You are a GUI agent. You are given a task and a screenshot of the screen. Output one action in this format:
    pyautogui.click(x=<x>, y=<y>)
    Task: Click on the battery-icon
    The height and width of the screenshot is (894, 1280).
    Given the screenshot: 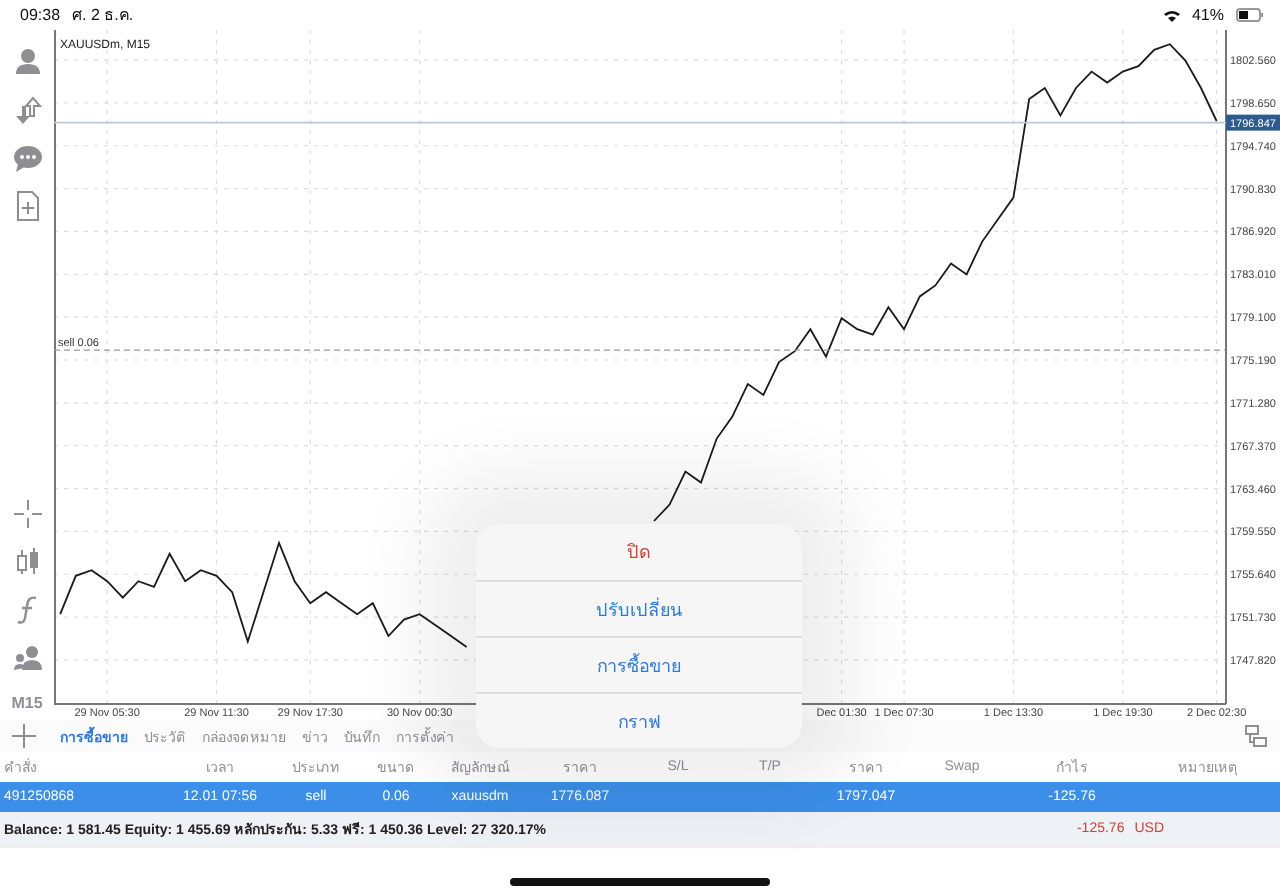 What is the action you would take?
    pyautogui.click(x=1250, y=15)
    